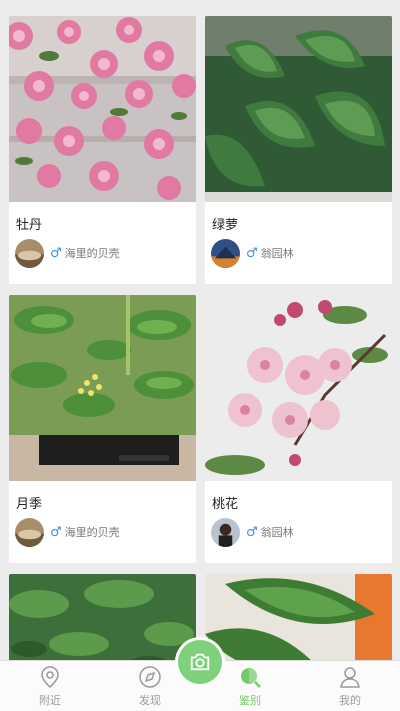 The height and width of the screenshot is (711, 400). Describe the element at coordinates (225, 225) in the screenshot. I see `post-title: 绿萝` at that location.